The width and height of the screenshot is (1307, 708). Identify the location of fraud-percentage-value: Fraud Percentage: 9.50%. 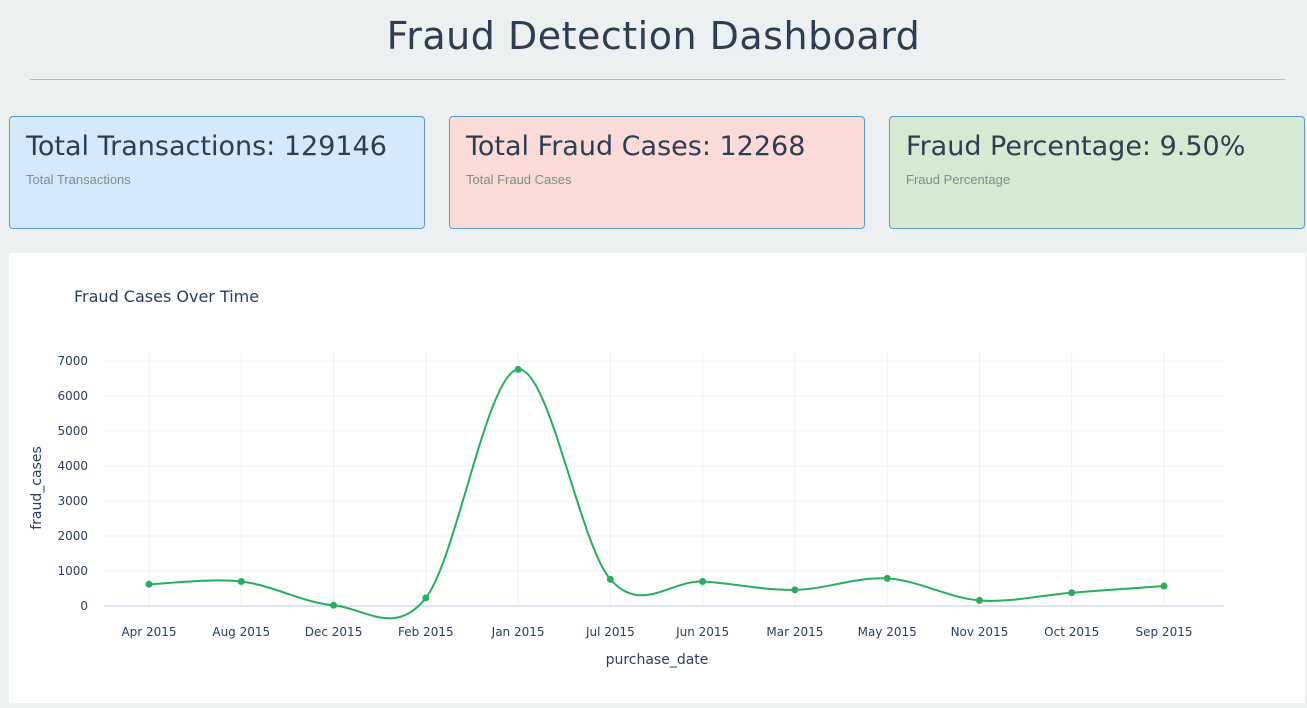
(1076, 146).